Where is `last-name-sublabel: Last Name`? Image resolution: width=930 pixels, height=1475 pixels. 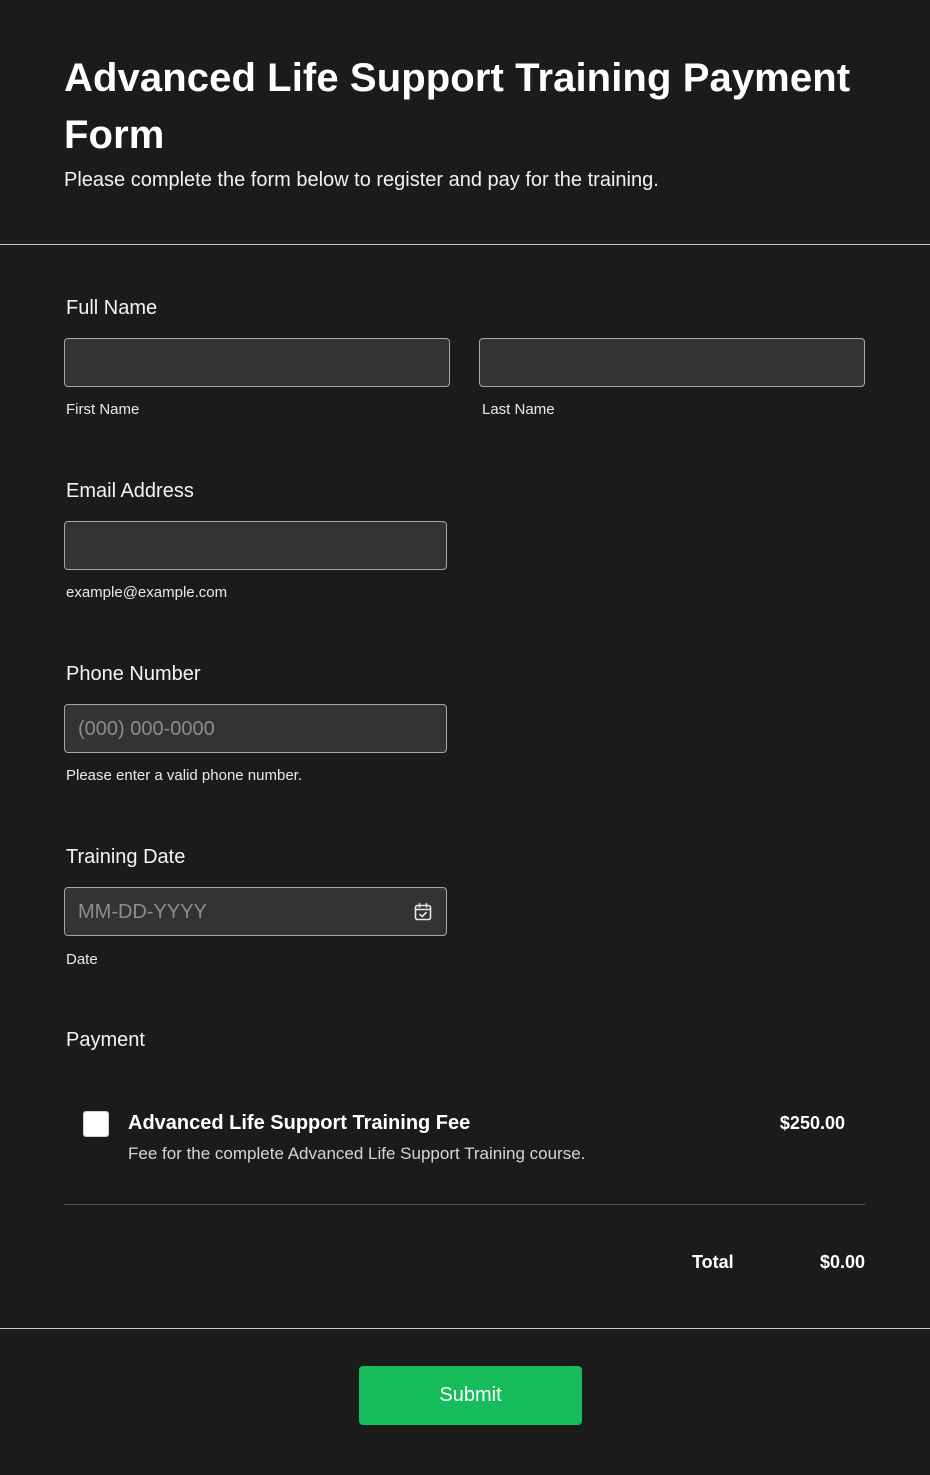
last-name-sublabel: Last Name is located at coordinates (518, 409).